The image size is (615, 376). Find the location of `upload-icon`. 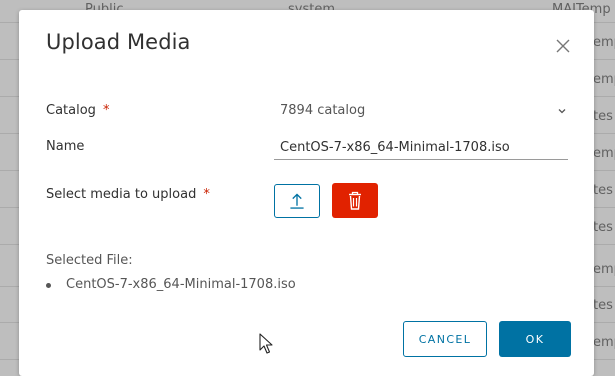

upload-icon is located at coordinates (297, 201).